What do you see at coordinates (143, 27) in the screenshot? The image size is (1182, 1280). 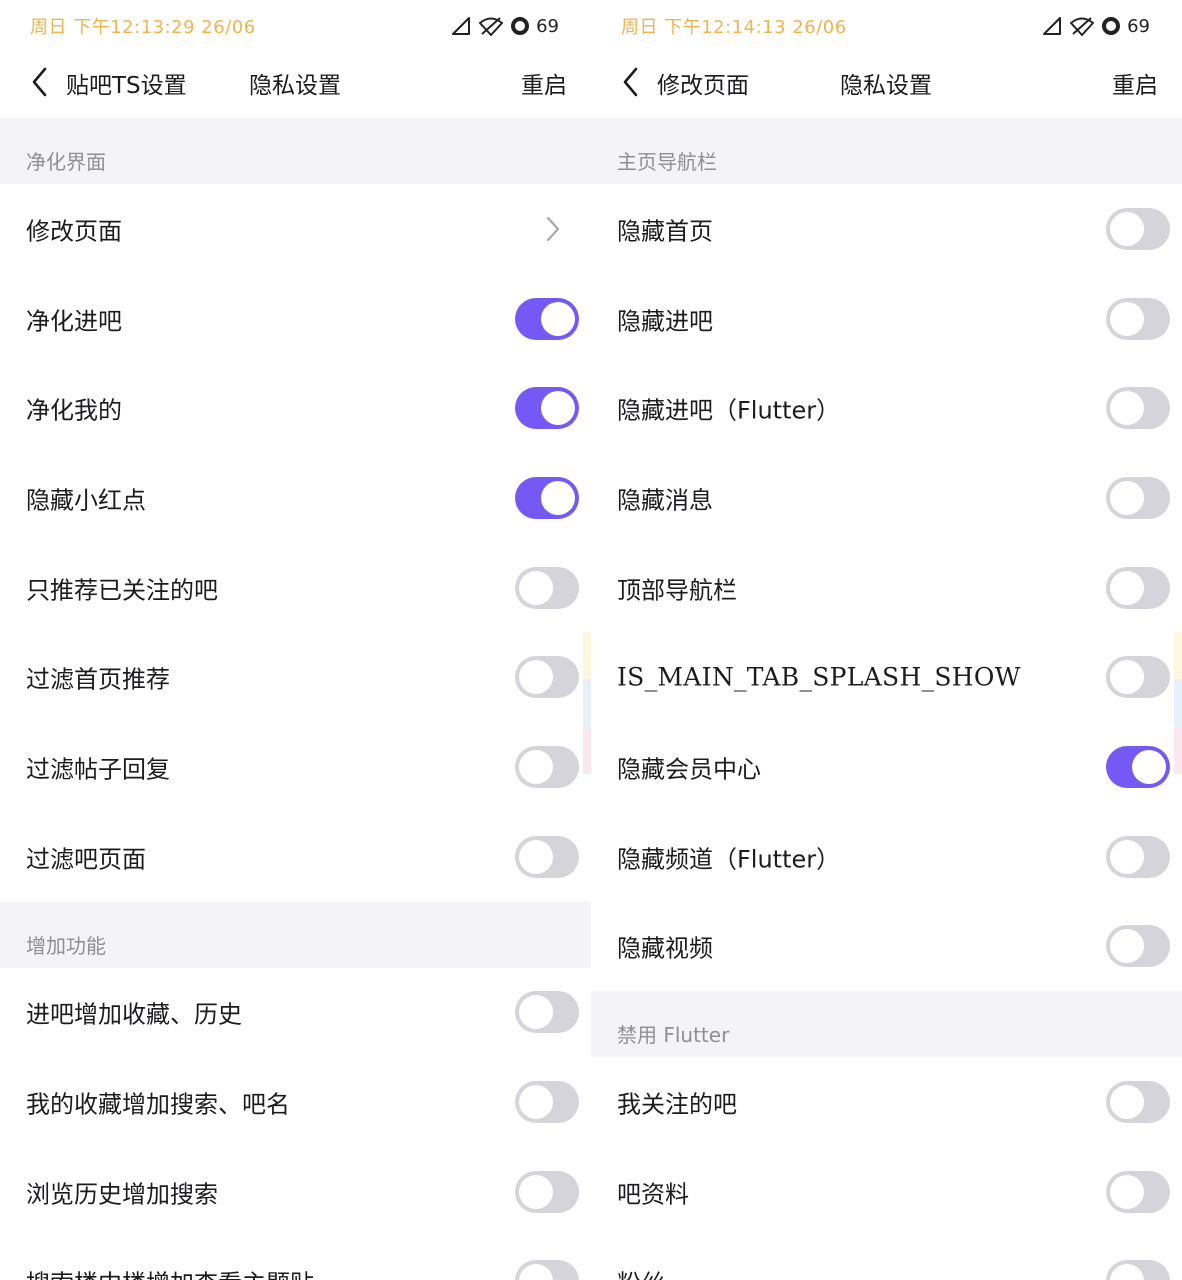 I see `status-time: 周日 下午12:13:29 26/06` at bounding box center [143, 27].